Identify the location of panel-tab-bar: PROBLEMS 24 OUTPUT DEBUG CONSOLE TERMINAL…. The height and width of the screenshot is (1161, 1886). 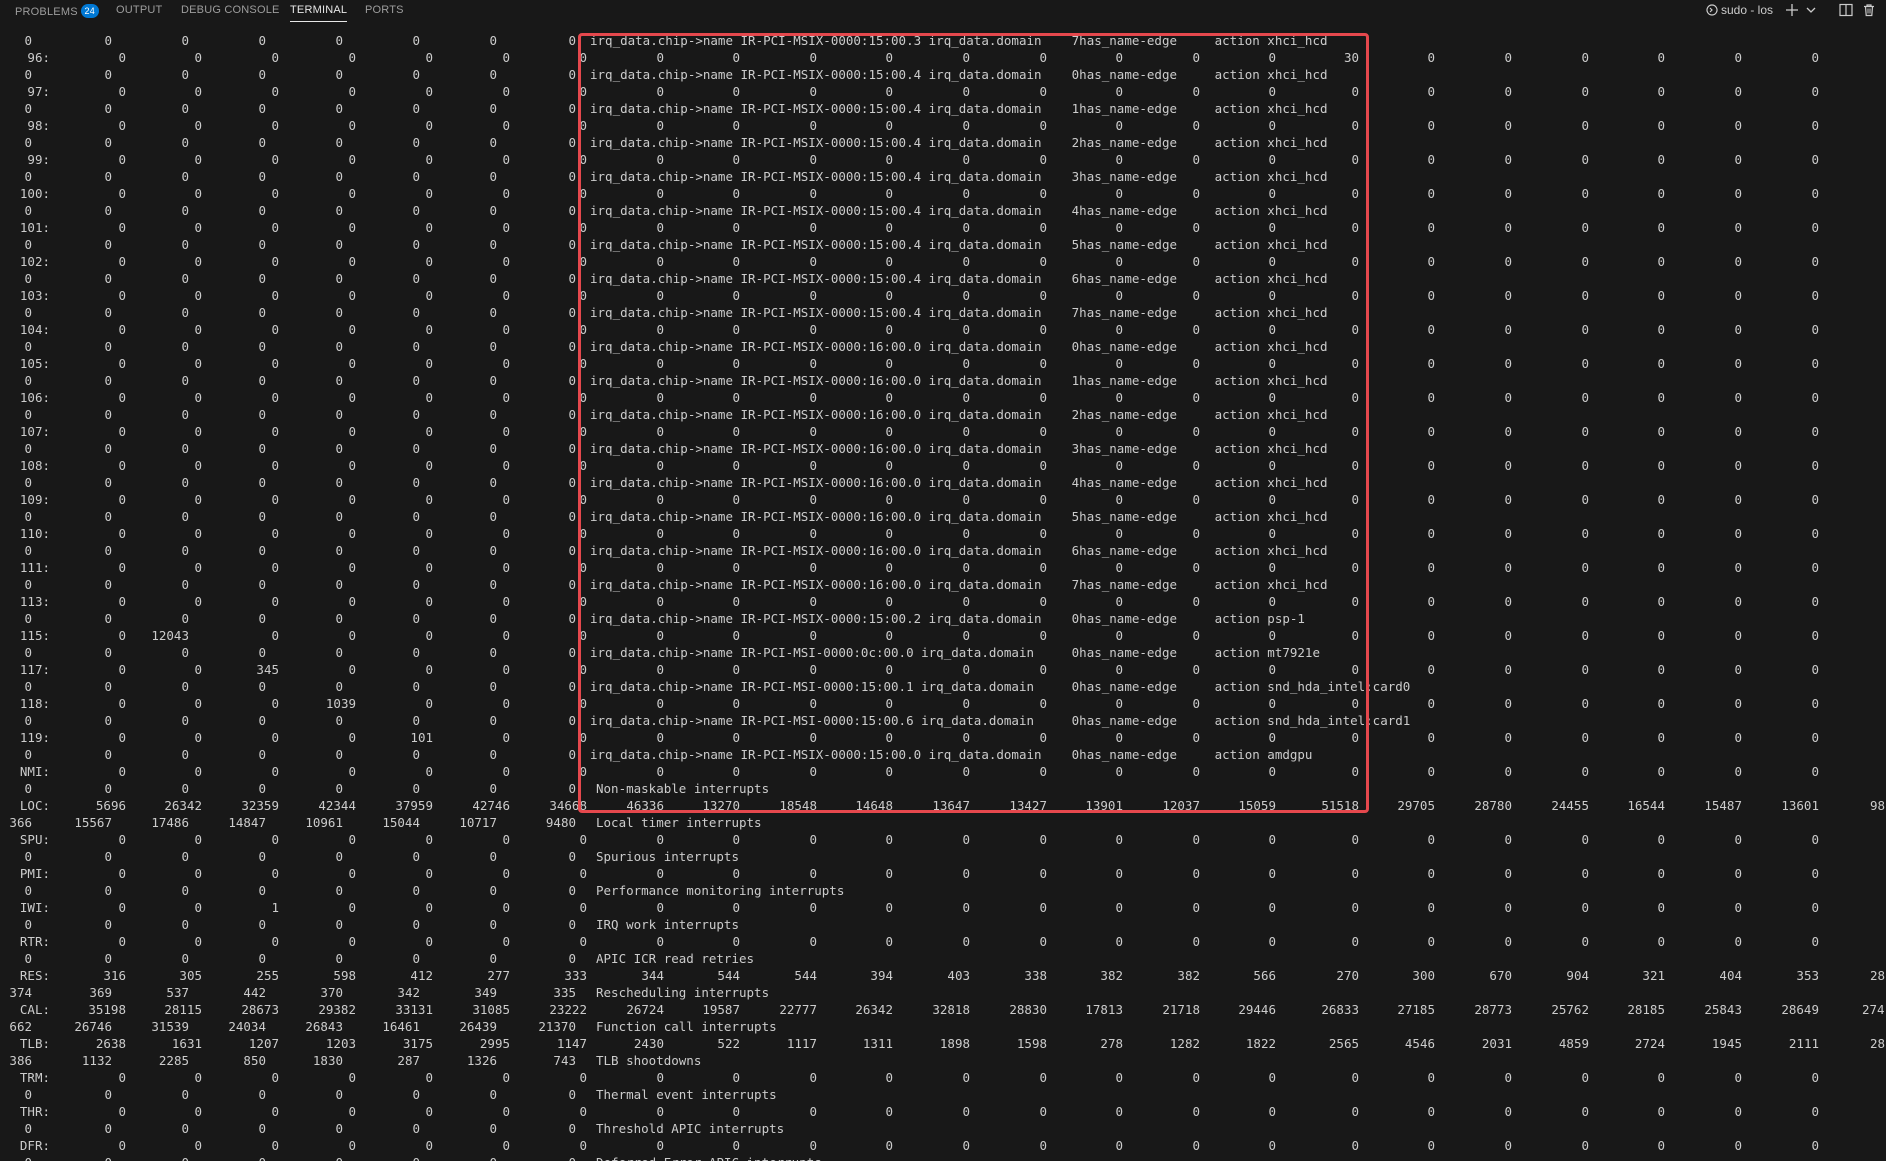
(943, 11).